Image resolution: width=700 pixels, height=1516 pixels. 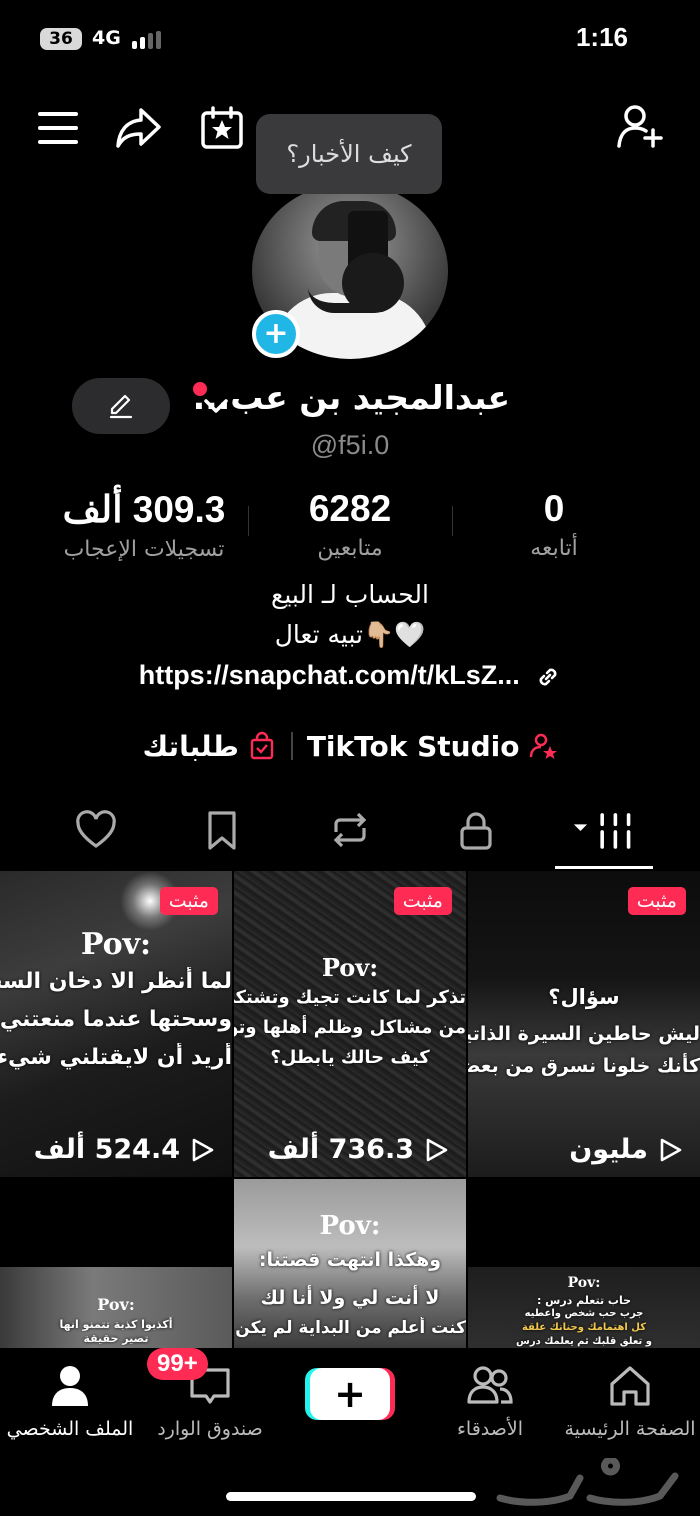 I want to click on signal-icon, so click(x=147, y=40).